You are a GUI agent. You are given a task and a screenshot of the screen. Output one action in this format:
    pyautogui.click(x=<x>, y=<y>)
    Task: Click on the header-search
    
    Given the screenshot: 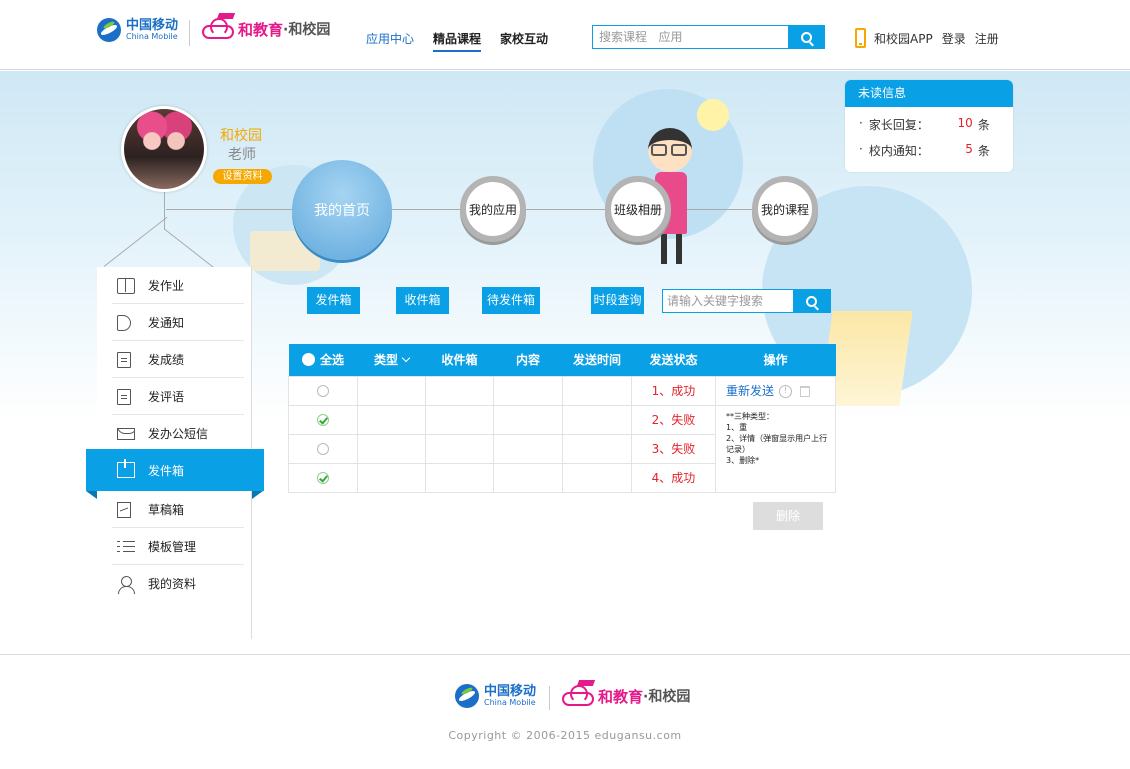 What is the action you would take?
    pyautogui.click(x=708, y=37)
    